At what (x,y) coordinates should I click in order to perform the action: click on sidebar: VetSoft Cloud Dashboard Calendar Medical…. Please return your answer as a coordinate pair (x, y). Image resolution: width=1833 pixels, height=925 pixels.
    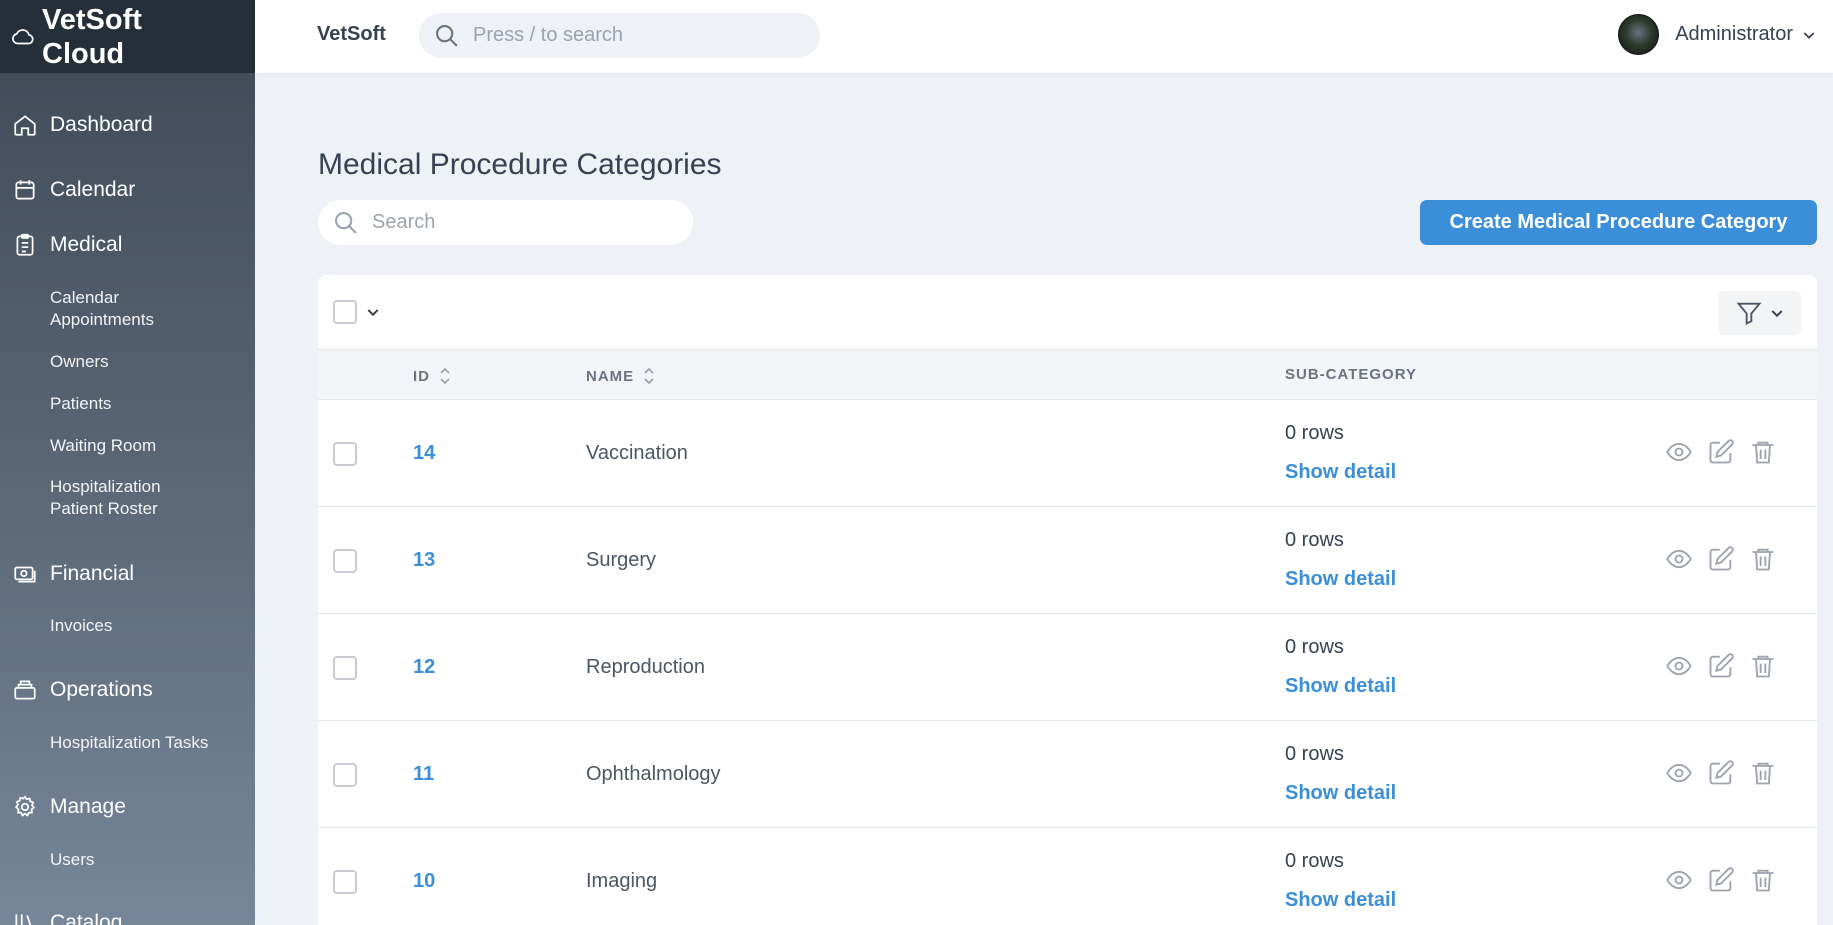
    Looking at the image, I should click on (127, 462).